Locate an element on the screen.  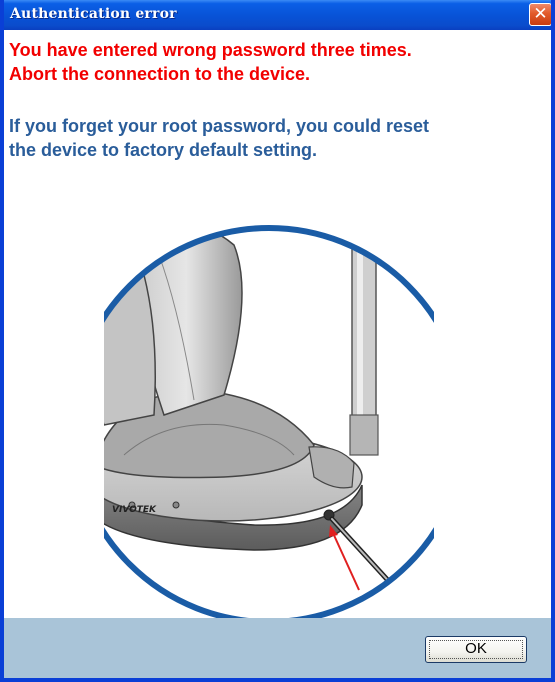
dialog-title: Authentication error is located at coordinates (93, 14).